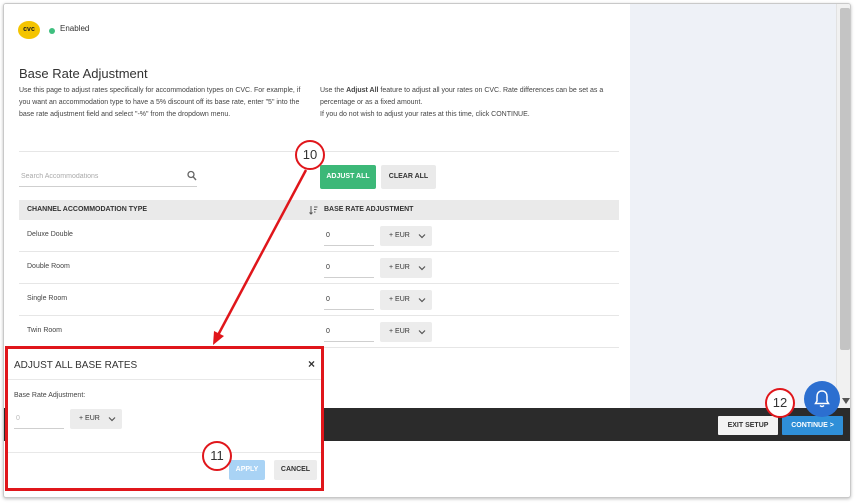  Describe the element at coordinates (362, 90) in the screenshot. I see `description-right-bold: Adjust All` at that location.